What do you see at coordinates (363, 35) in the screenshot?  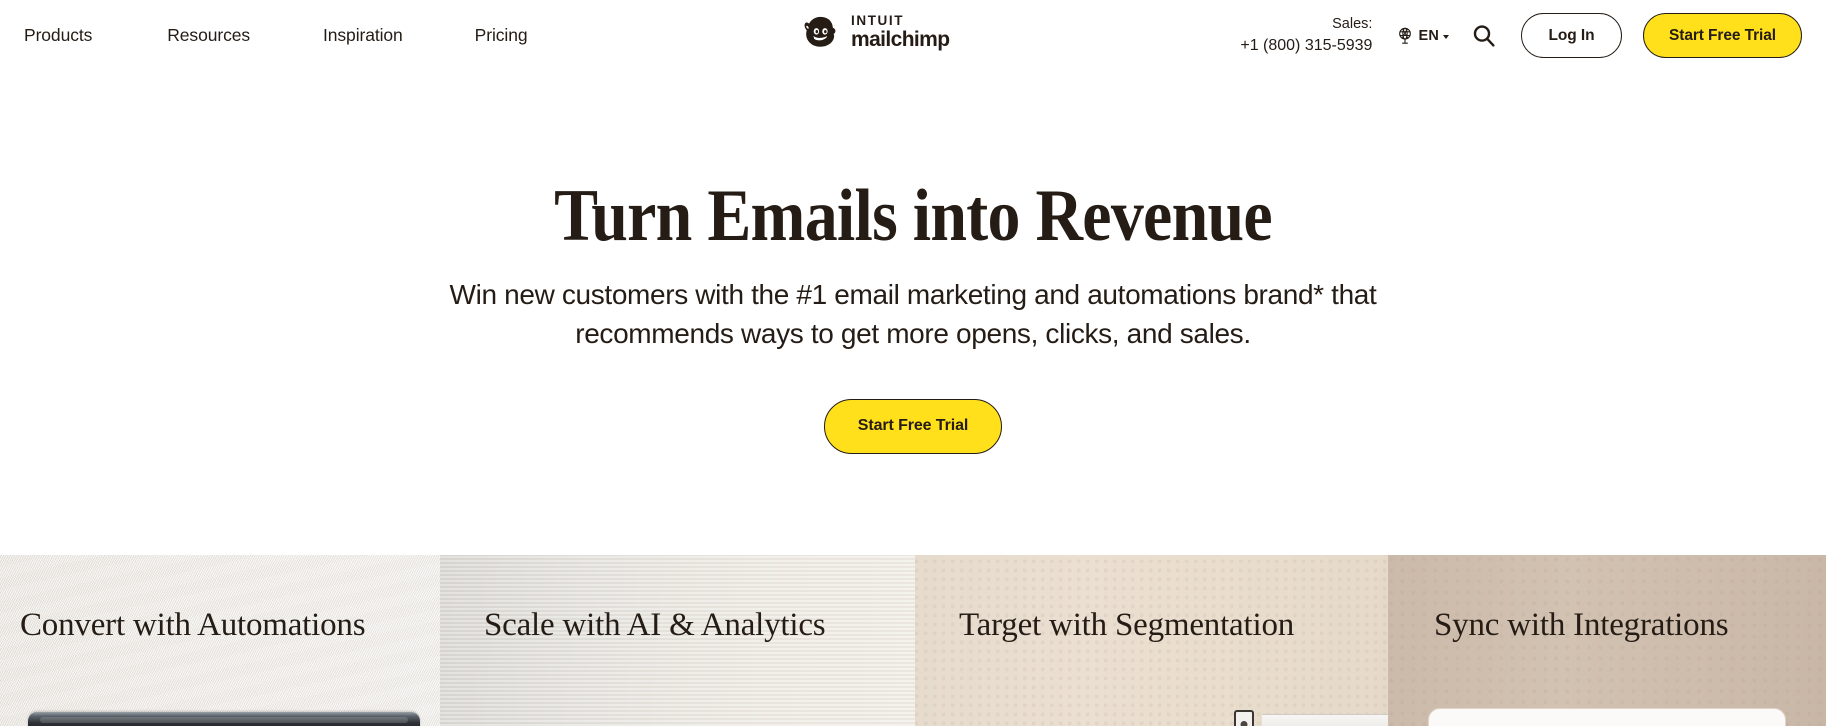 I see `nav-item-inspiration: Inspiration` at bounding box center [363, 35].